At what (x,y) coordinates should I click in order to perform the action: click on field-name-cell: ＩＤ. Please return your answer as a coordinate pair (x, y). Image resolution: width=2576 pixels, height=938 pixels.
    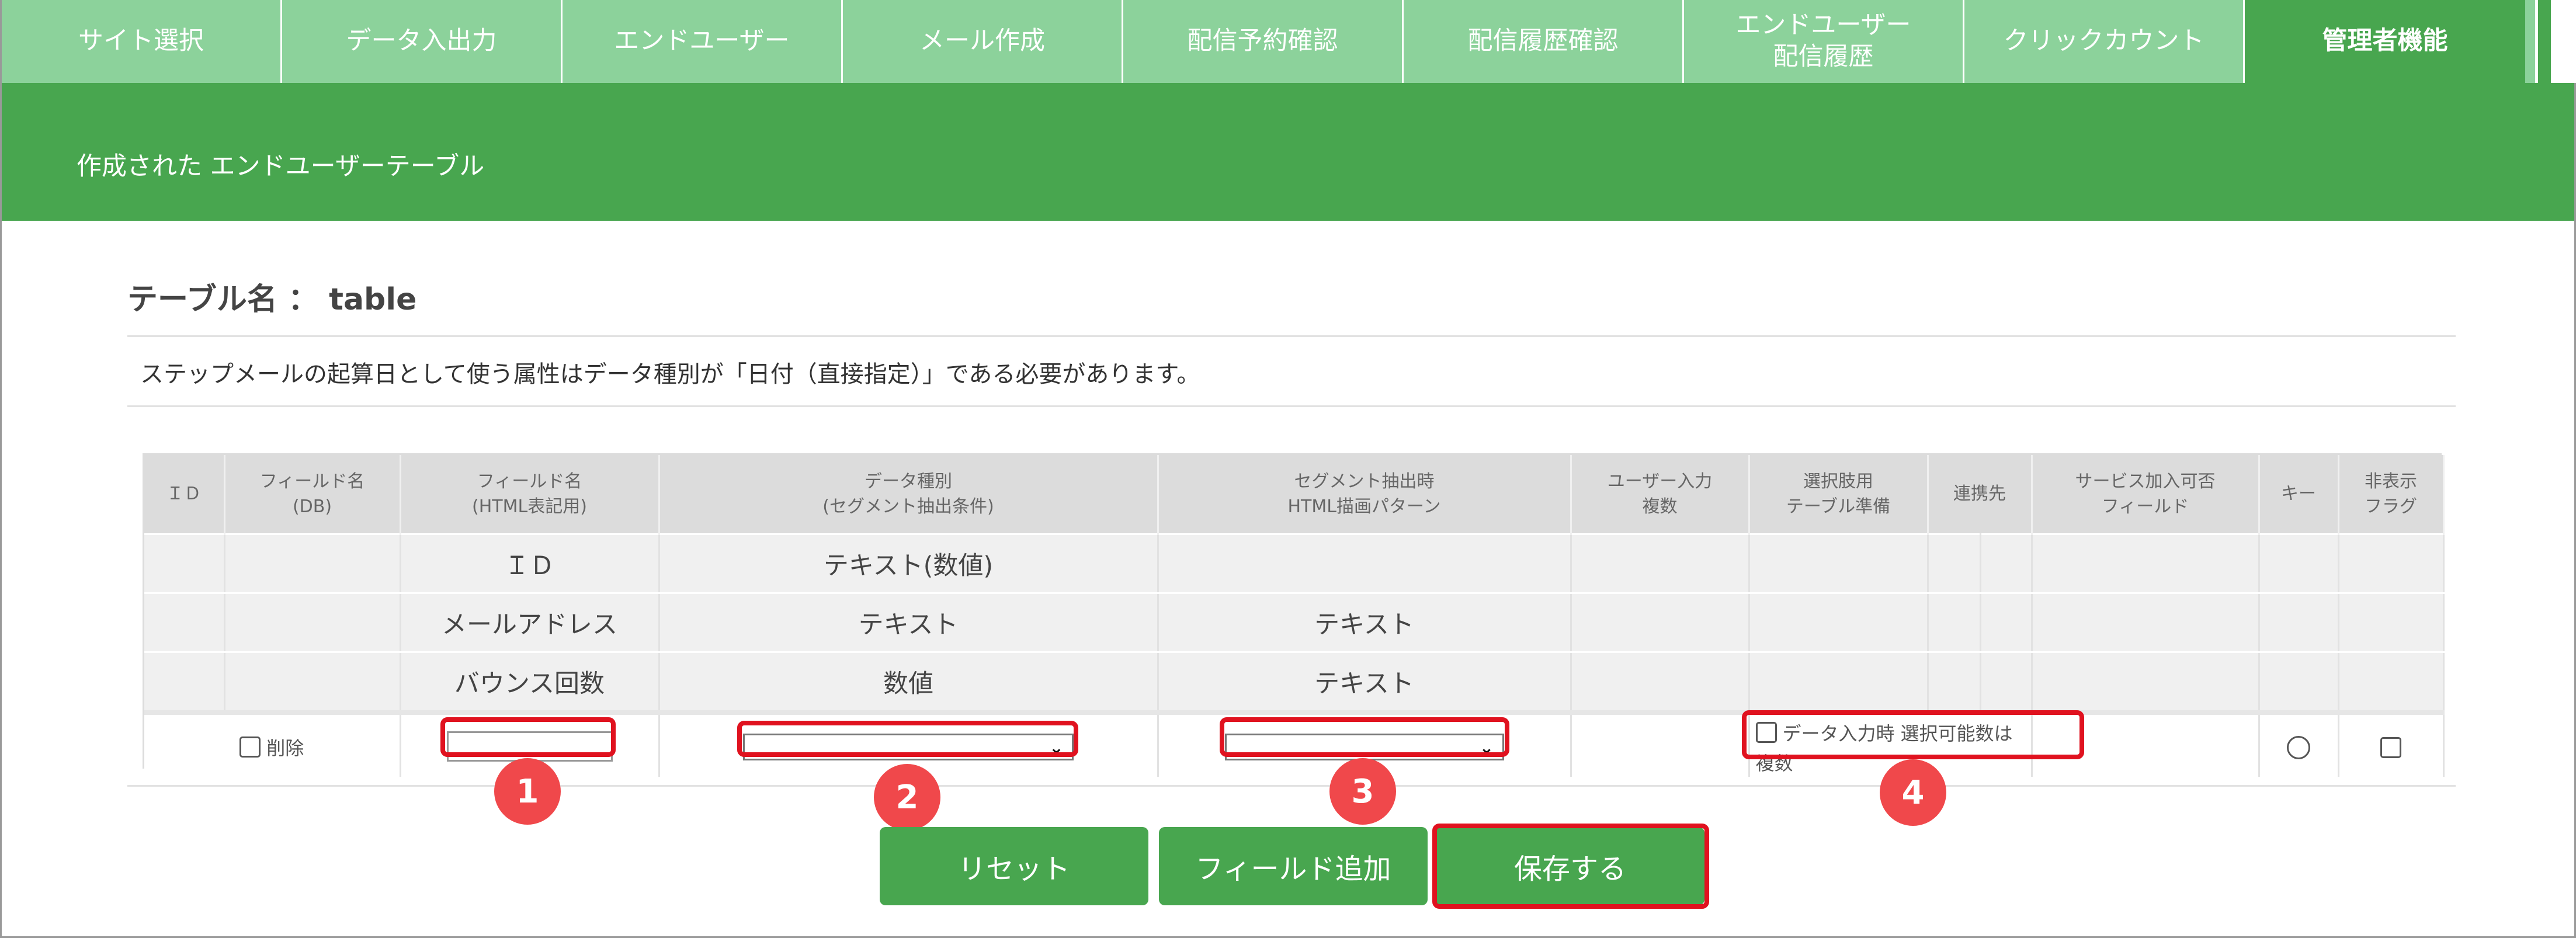
    Looking at the image, I should click on (530, 563).